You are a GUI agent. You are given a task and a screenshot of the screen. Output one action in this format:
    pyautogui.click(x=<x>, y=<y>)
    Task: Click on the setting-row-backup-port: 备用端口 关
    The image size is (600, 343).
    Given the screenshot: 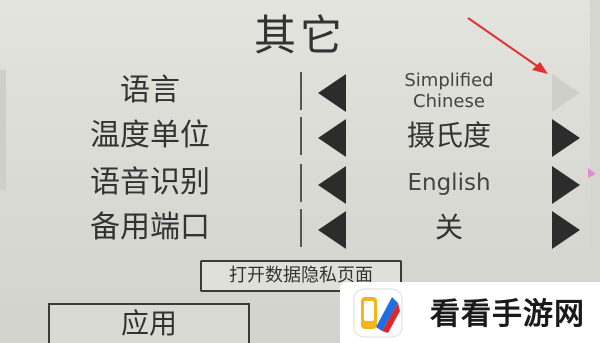 What is the action you would take?
    pyautogui.click(x=300, y=228)
    